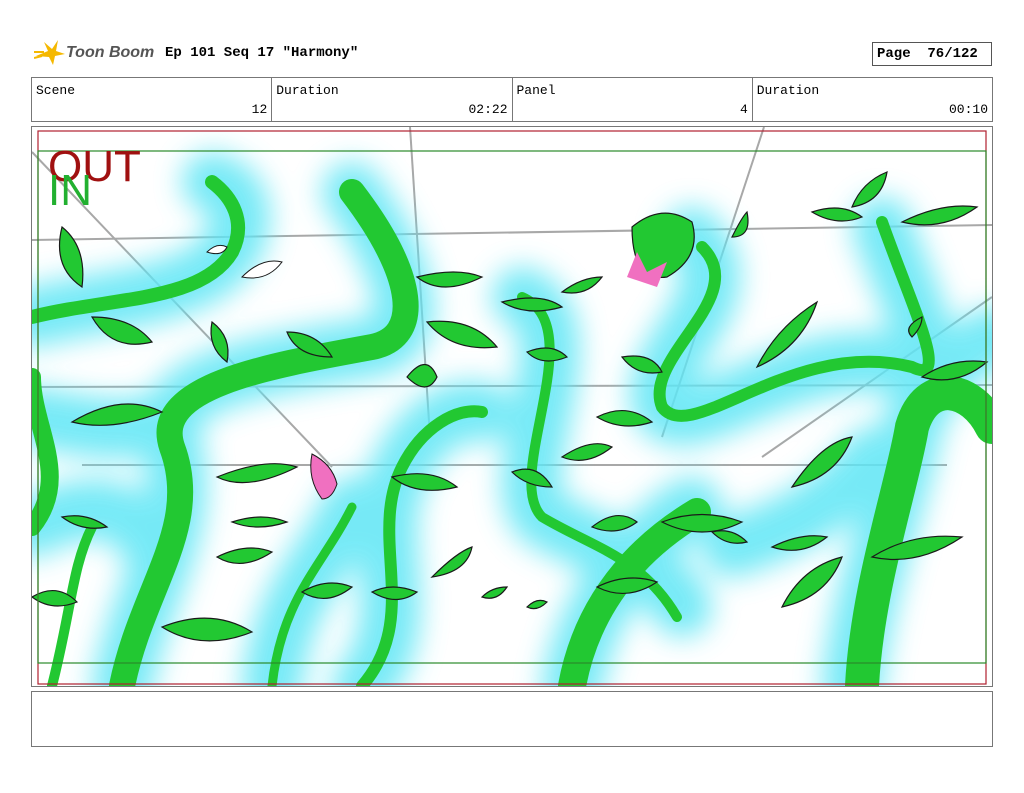 This screenshot has width=1024, height=793. I want to click on toon-boom-star-icon, so click(49, 52).